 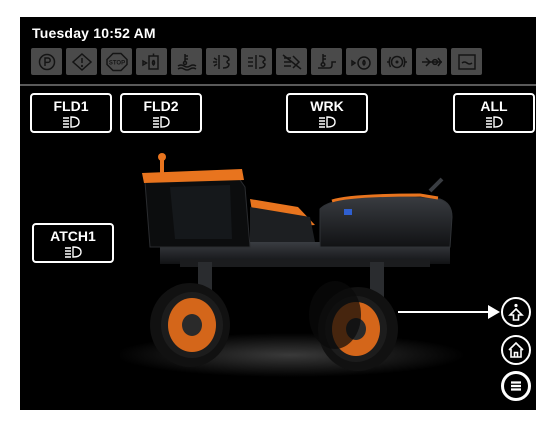 What do you see at coordinates (494, 312) in the screenshot?
I see `callout-arrow-head` at bounding box center [494, 312].